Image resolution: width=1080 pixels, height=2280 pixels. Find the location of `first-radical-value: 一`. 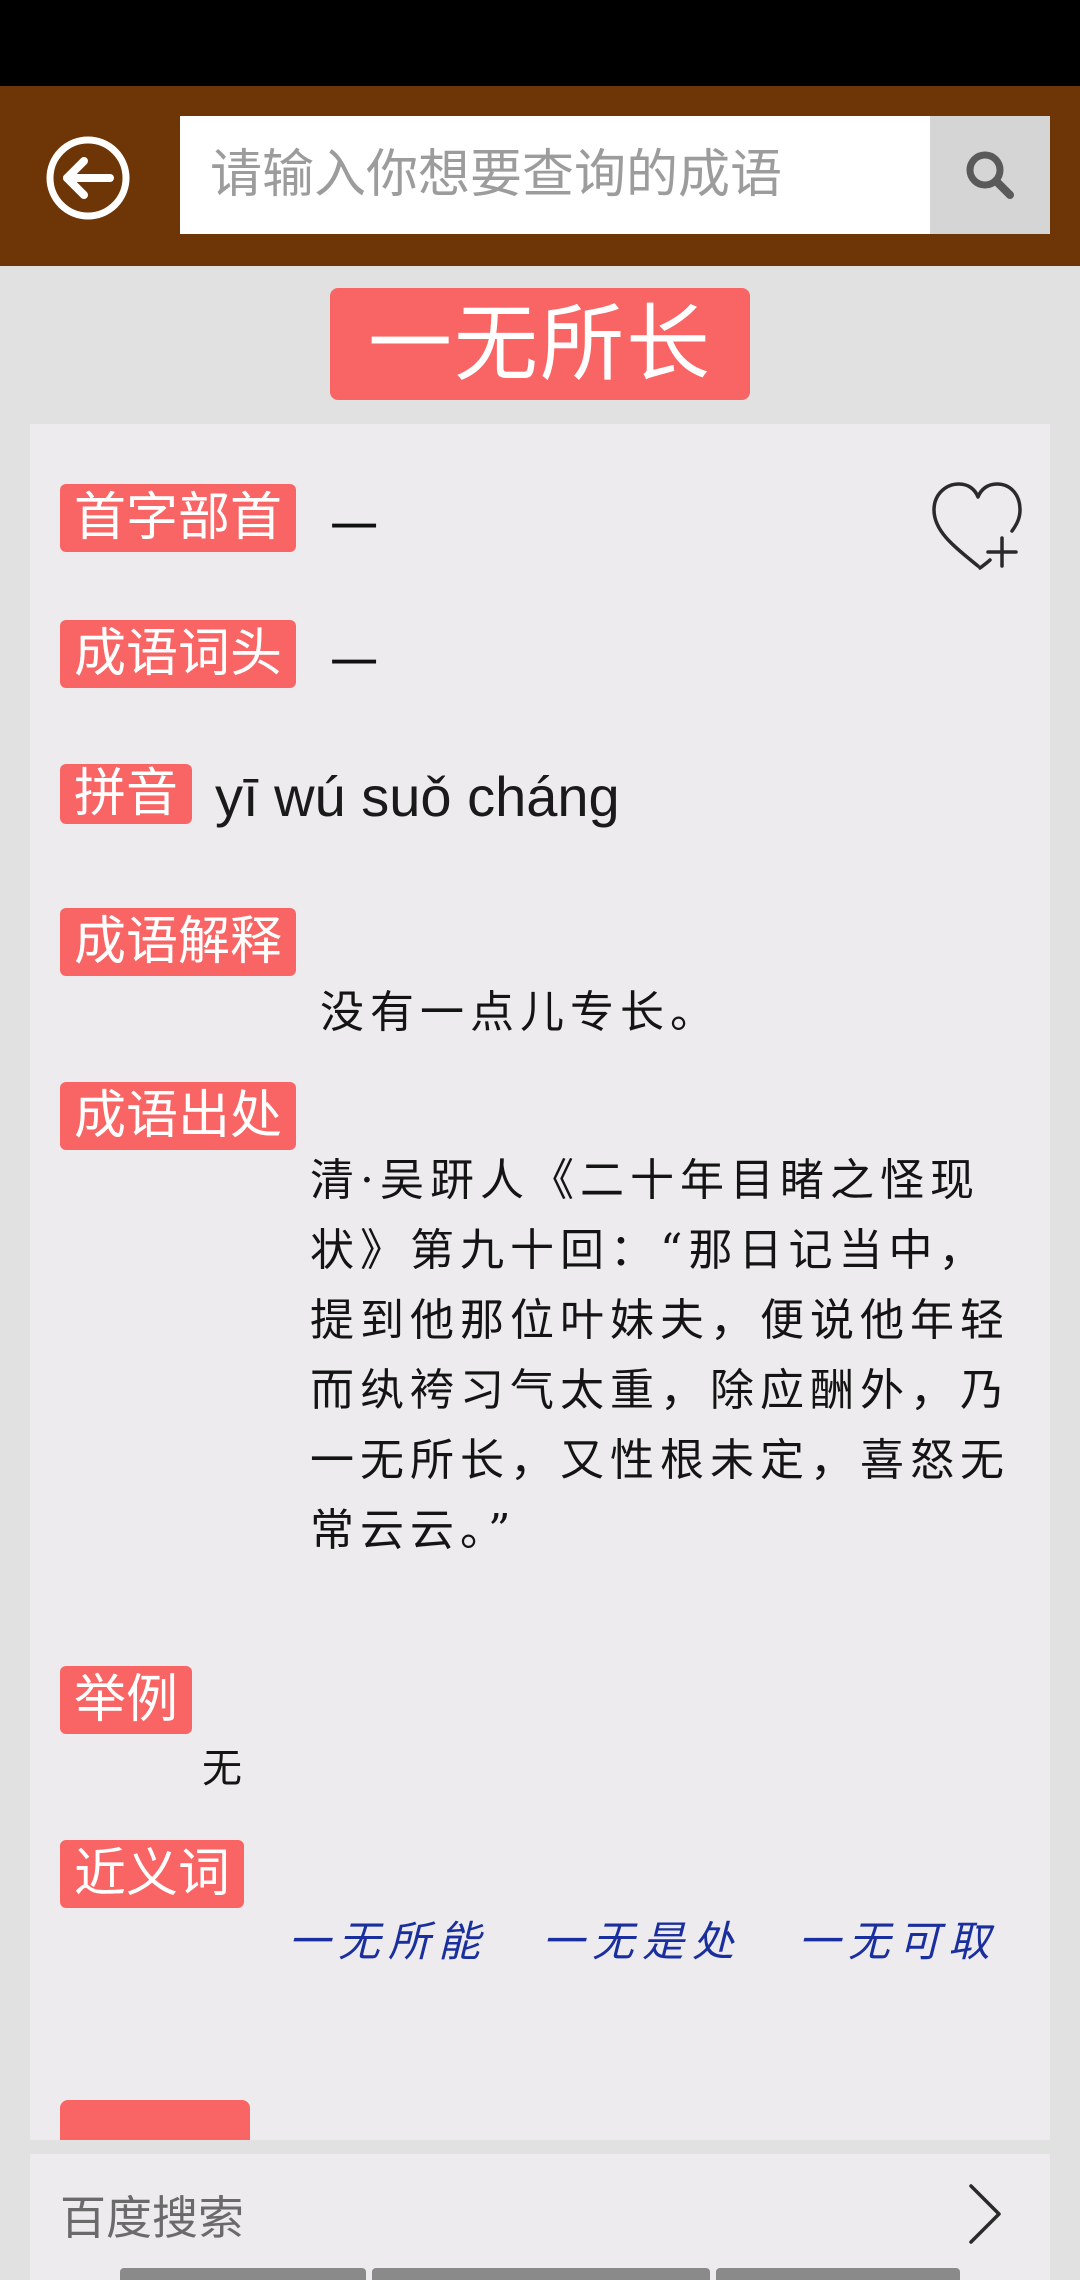

first-radical-value: 一 is located at coordinates (354, 528).